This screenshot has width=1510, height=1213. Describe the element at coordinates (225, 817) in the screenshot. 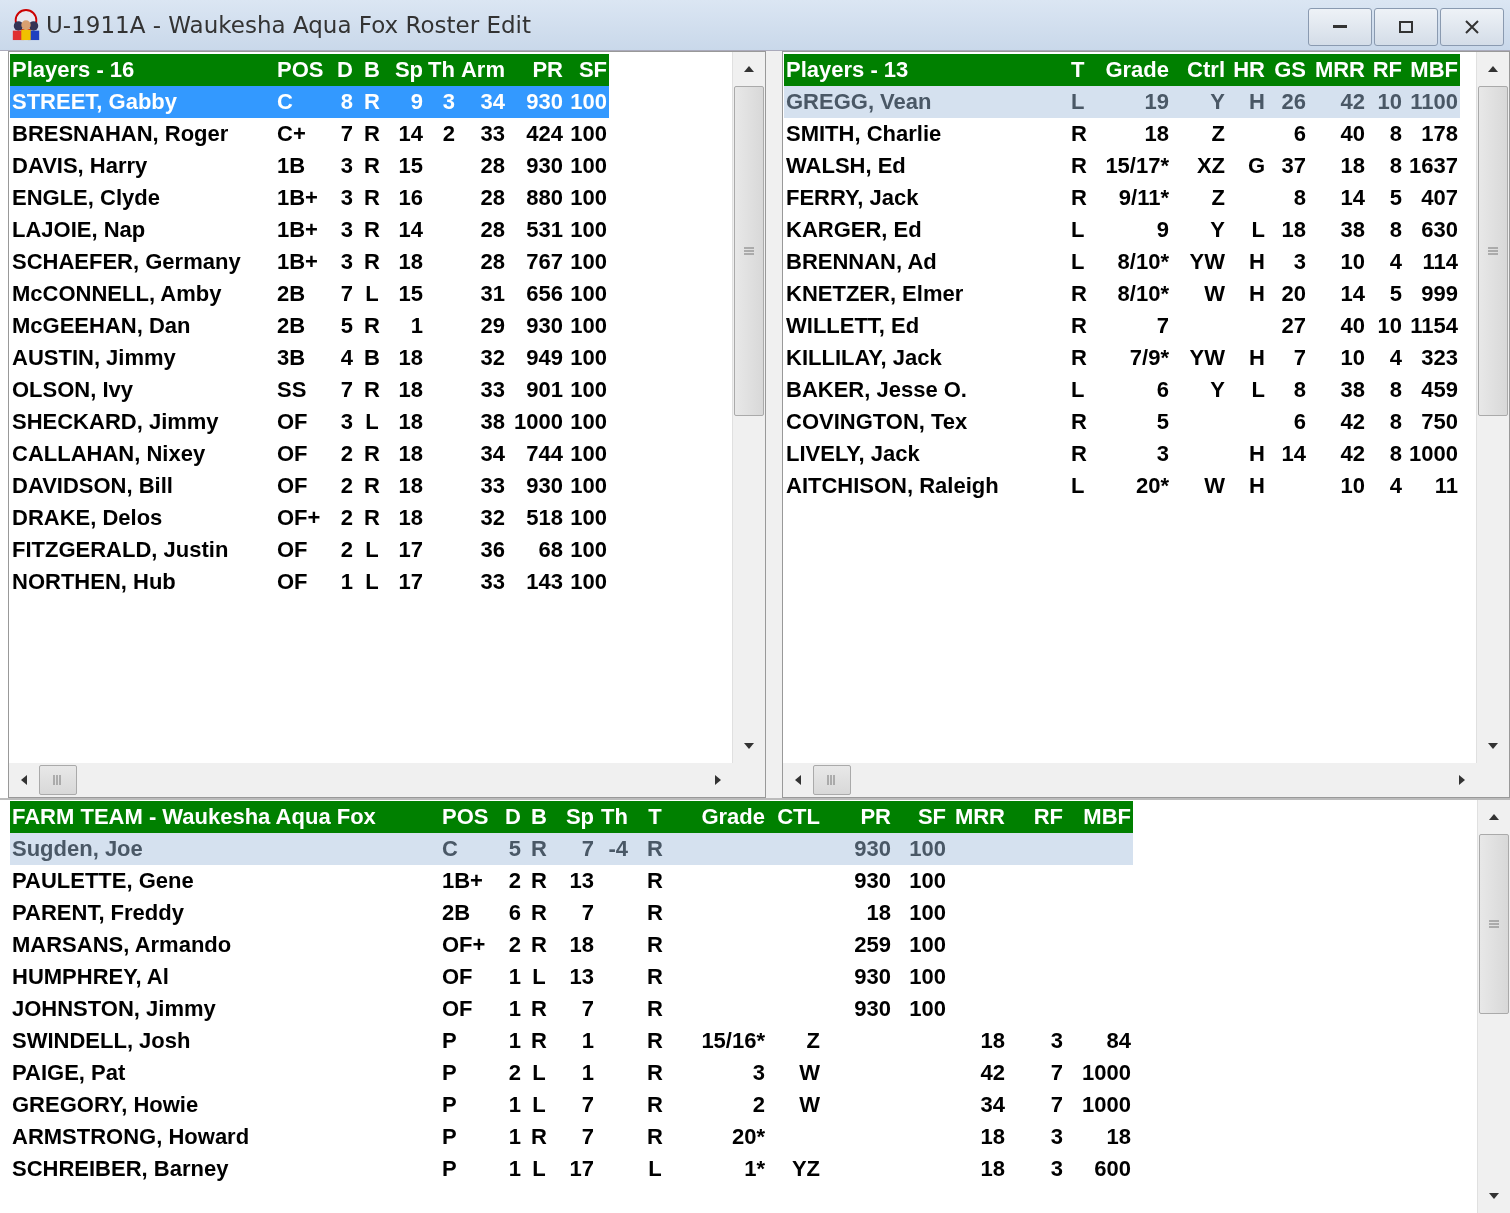

I see `column-header: FARM TEAM - Waukesha Aqua Fox` at that location.